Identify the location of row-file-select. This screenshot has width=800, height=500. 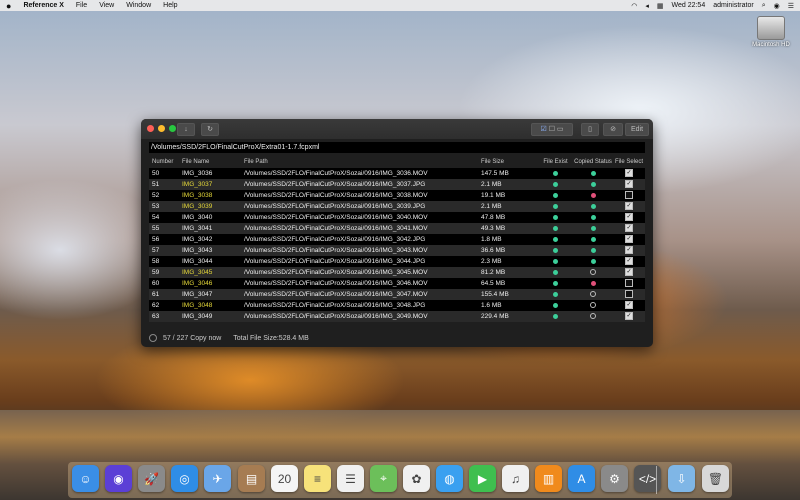
(629, 283).